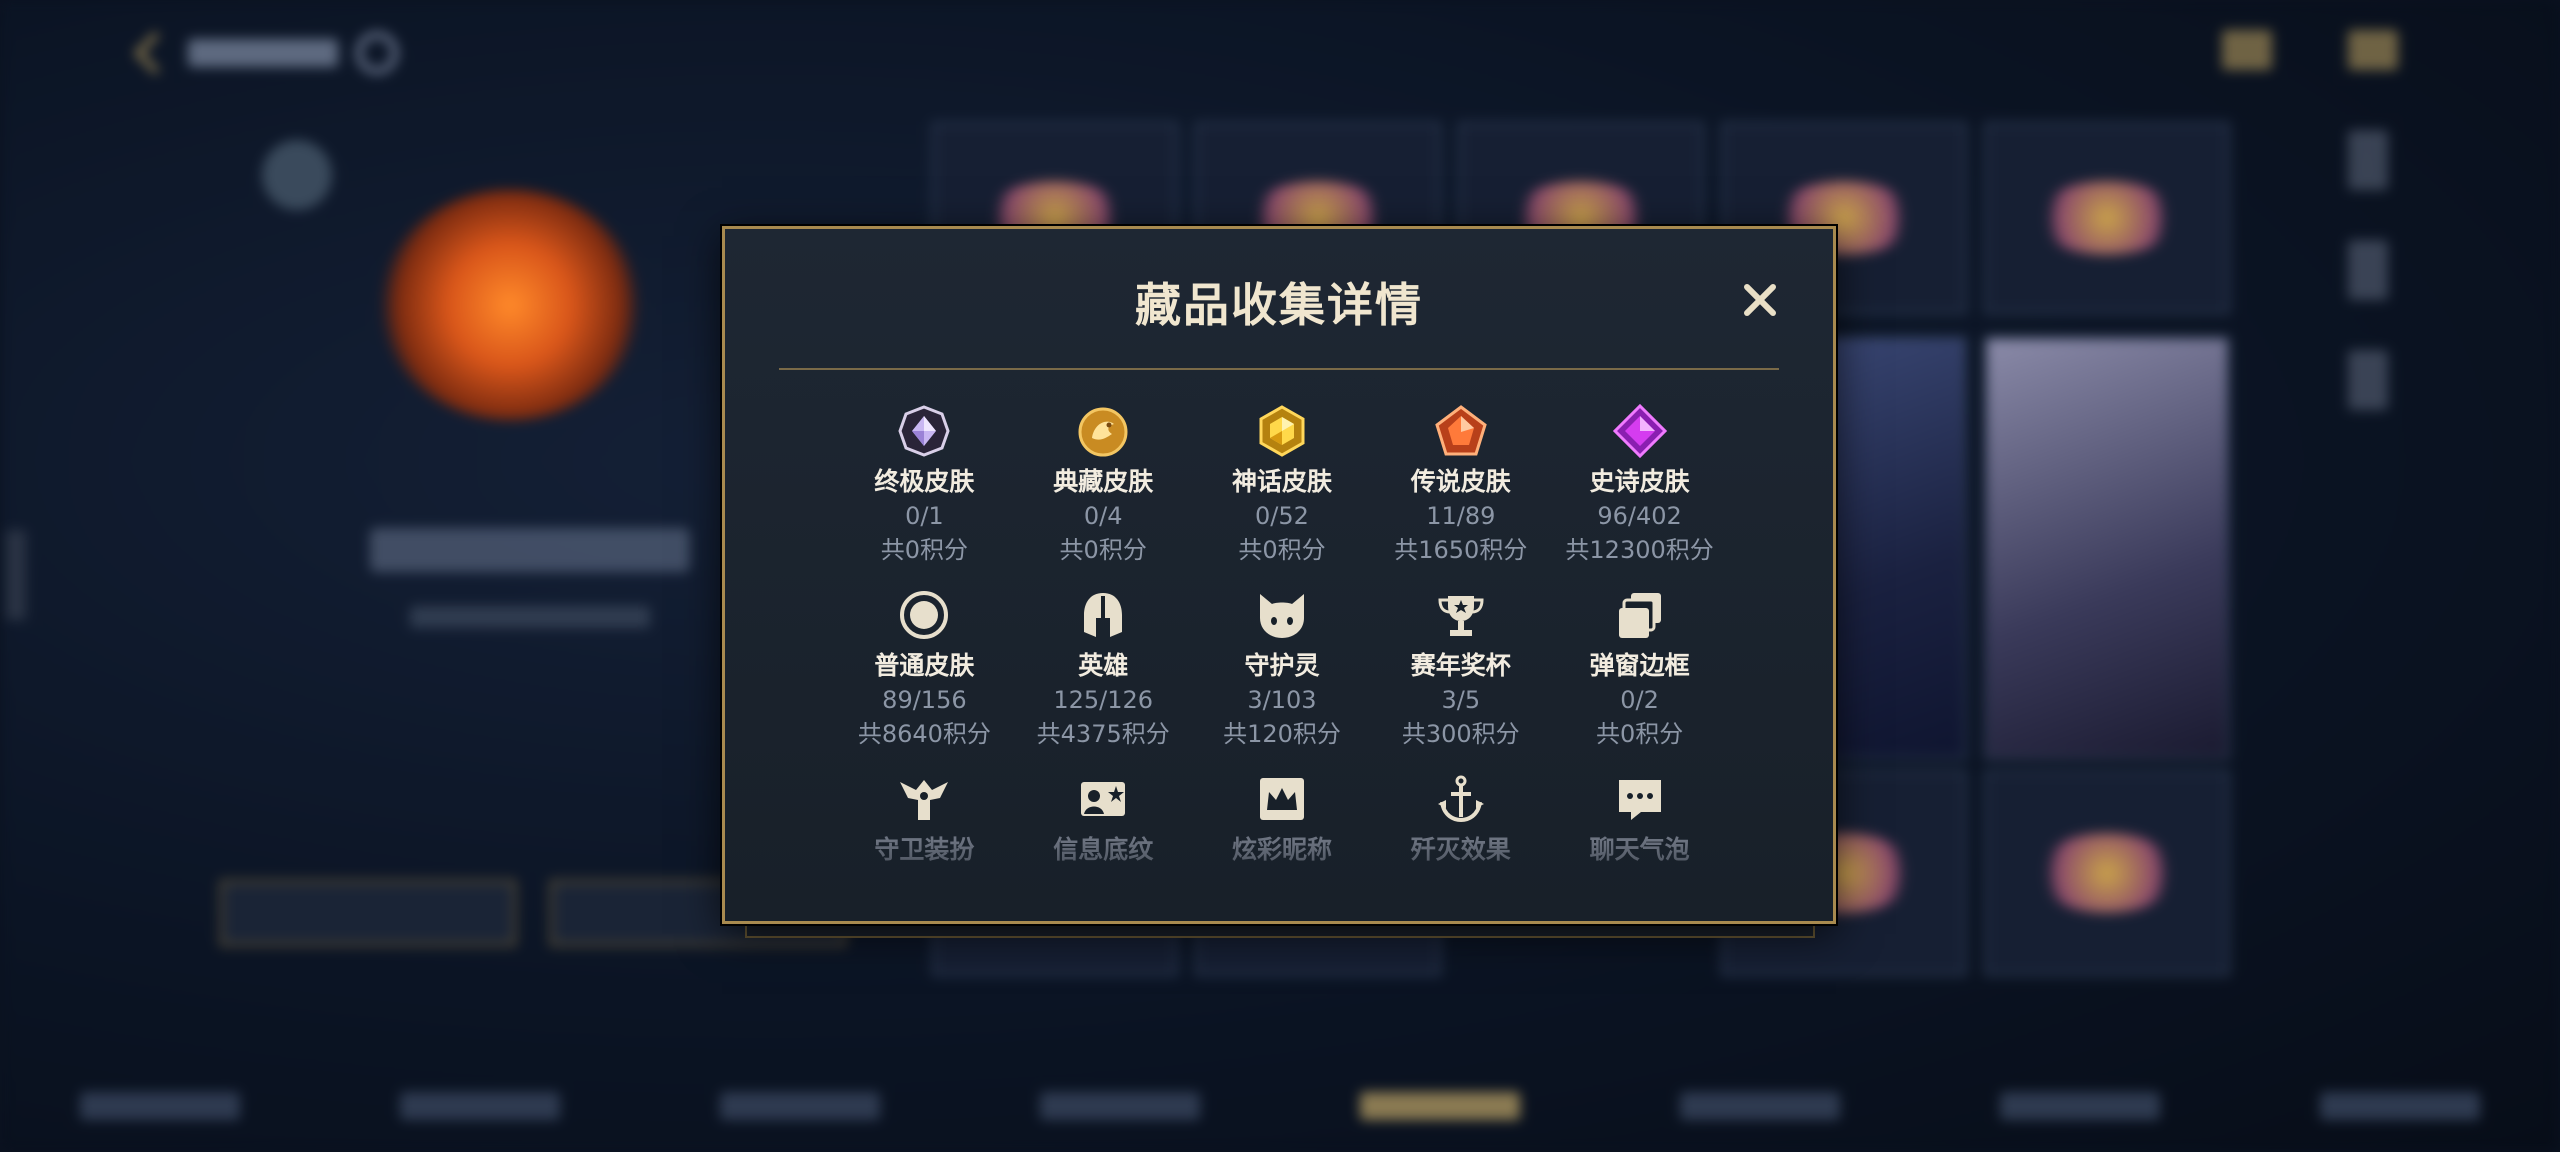 This screenshot has height=1152, width=2560. What do you see at coordinates (924, 668) in the screenshot?
I see `collection-item-normal-skin: 普通皮肤 89/156 共8640积分` at bounding box center [924, 668].